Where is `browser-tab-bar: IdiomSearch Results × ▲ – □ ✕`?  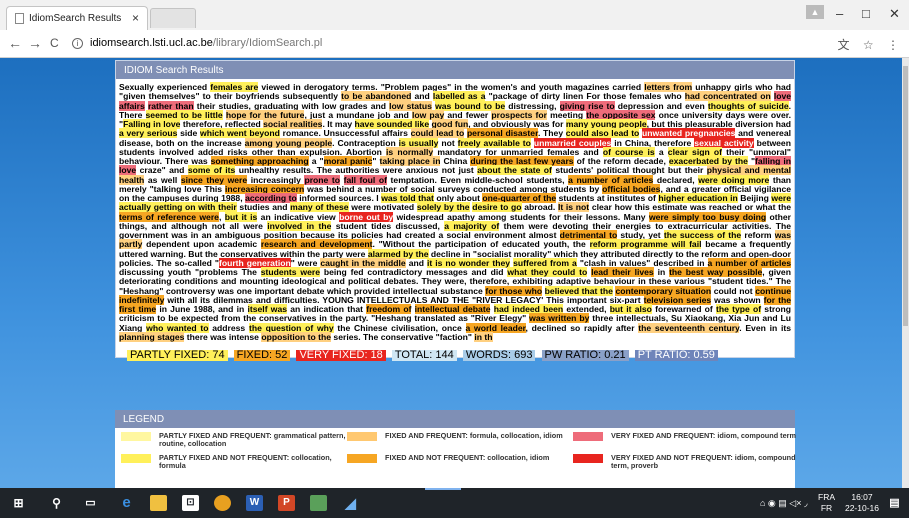
browser-tab-bar: IdiomSearch Results × ▲ – □ ✕ is located at coordinates (454, 15).